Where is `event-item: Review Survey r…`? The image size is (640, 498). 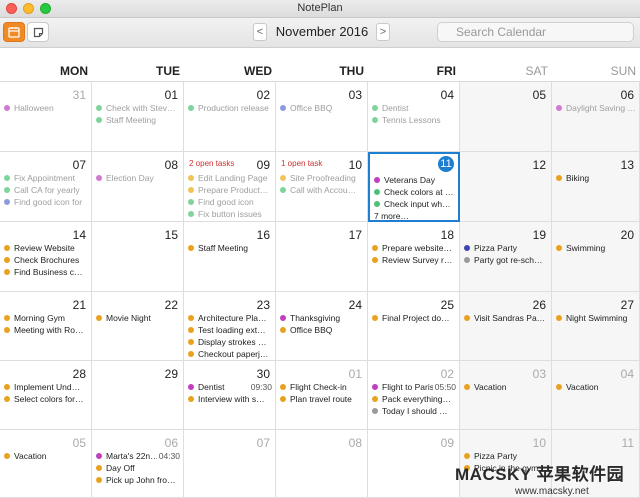 event-item: Review Survey r… is located at coordinates (414, 260).